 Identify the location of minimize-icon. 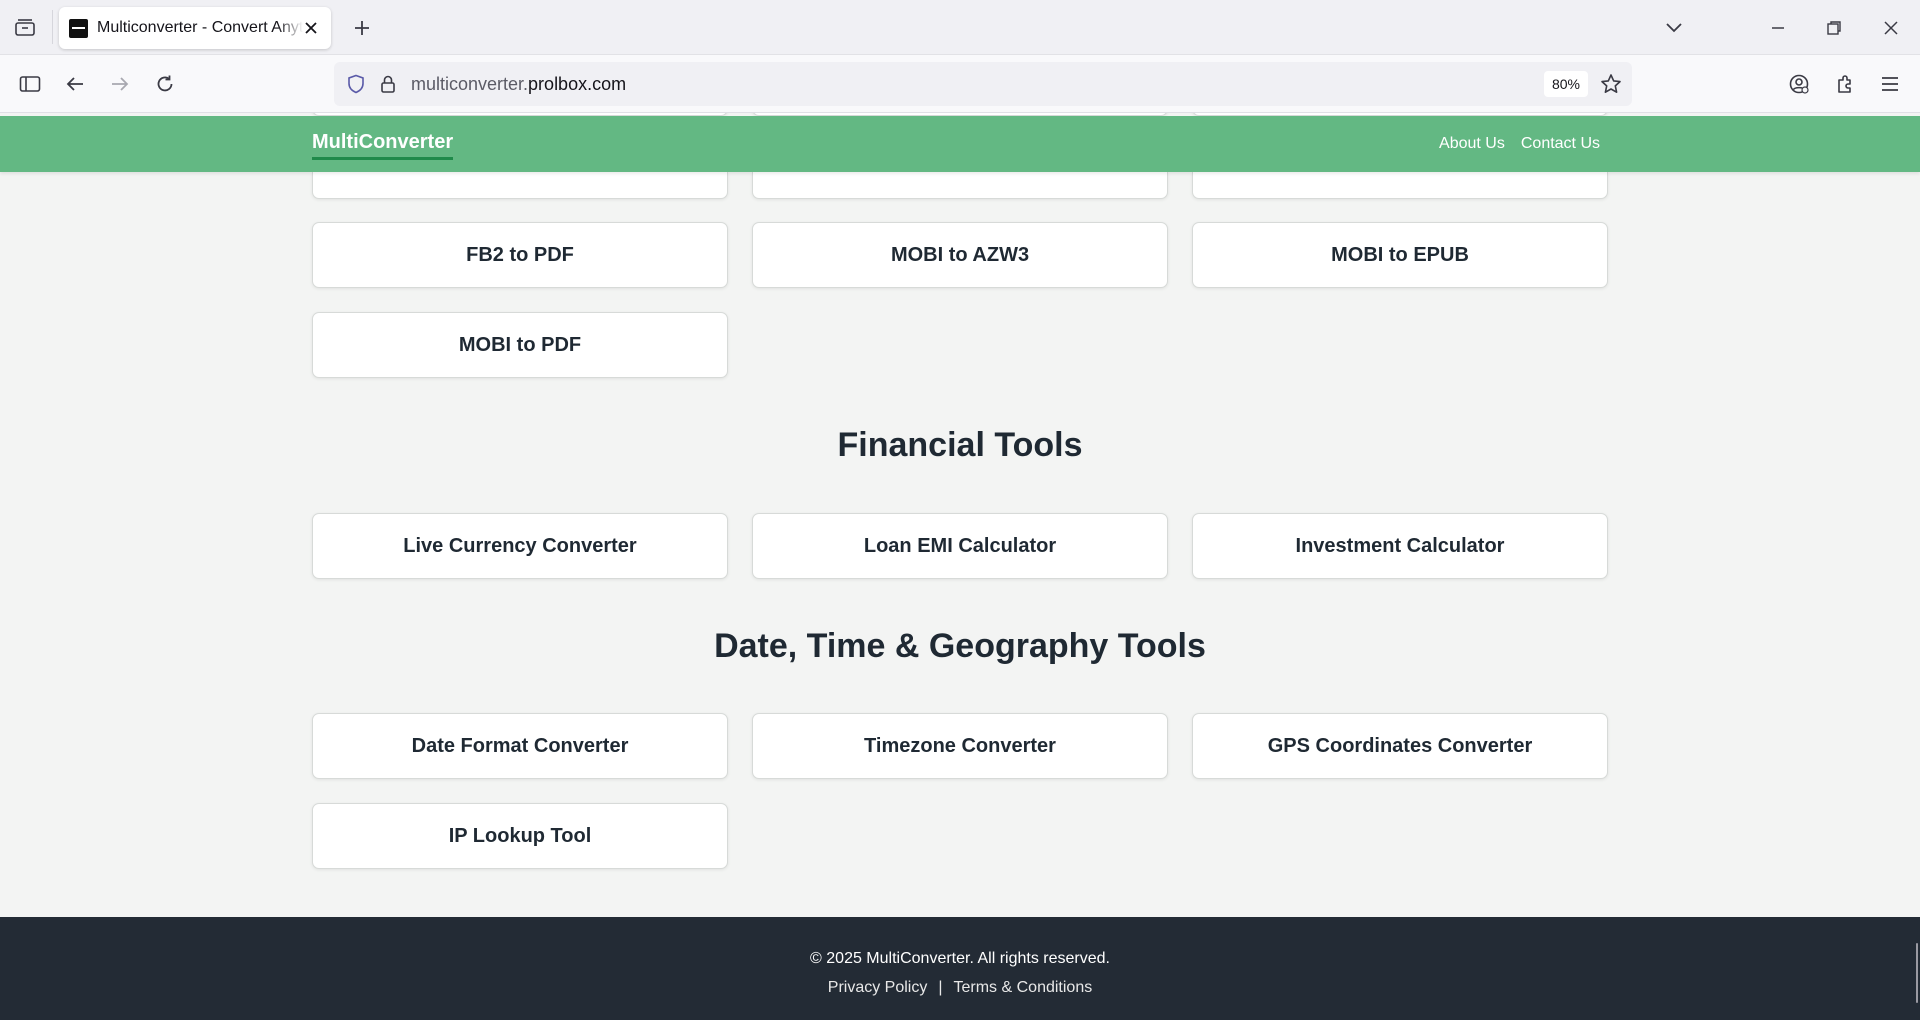
(1778, 28).